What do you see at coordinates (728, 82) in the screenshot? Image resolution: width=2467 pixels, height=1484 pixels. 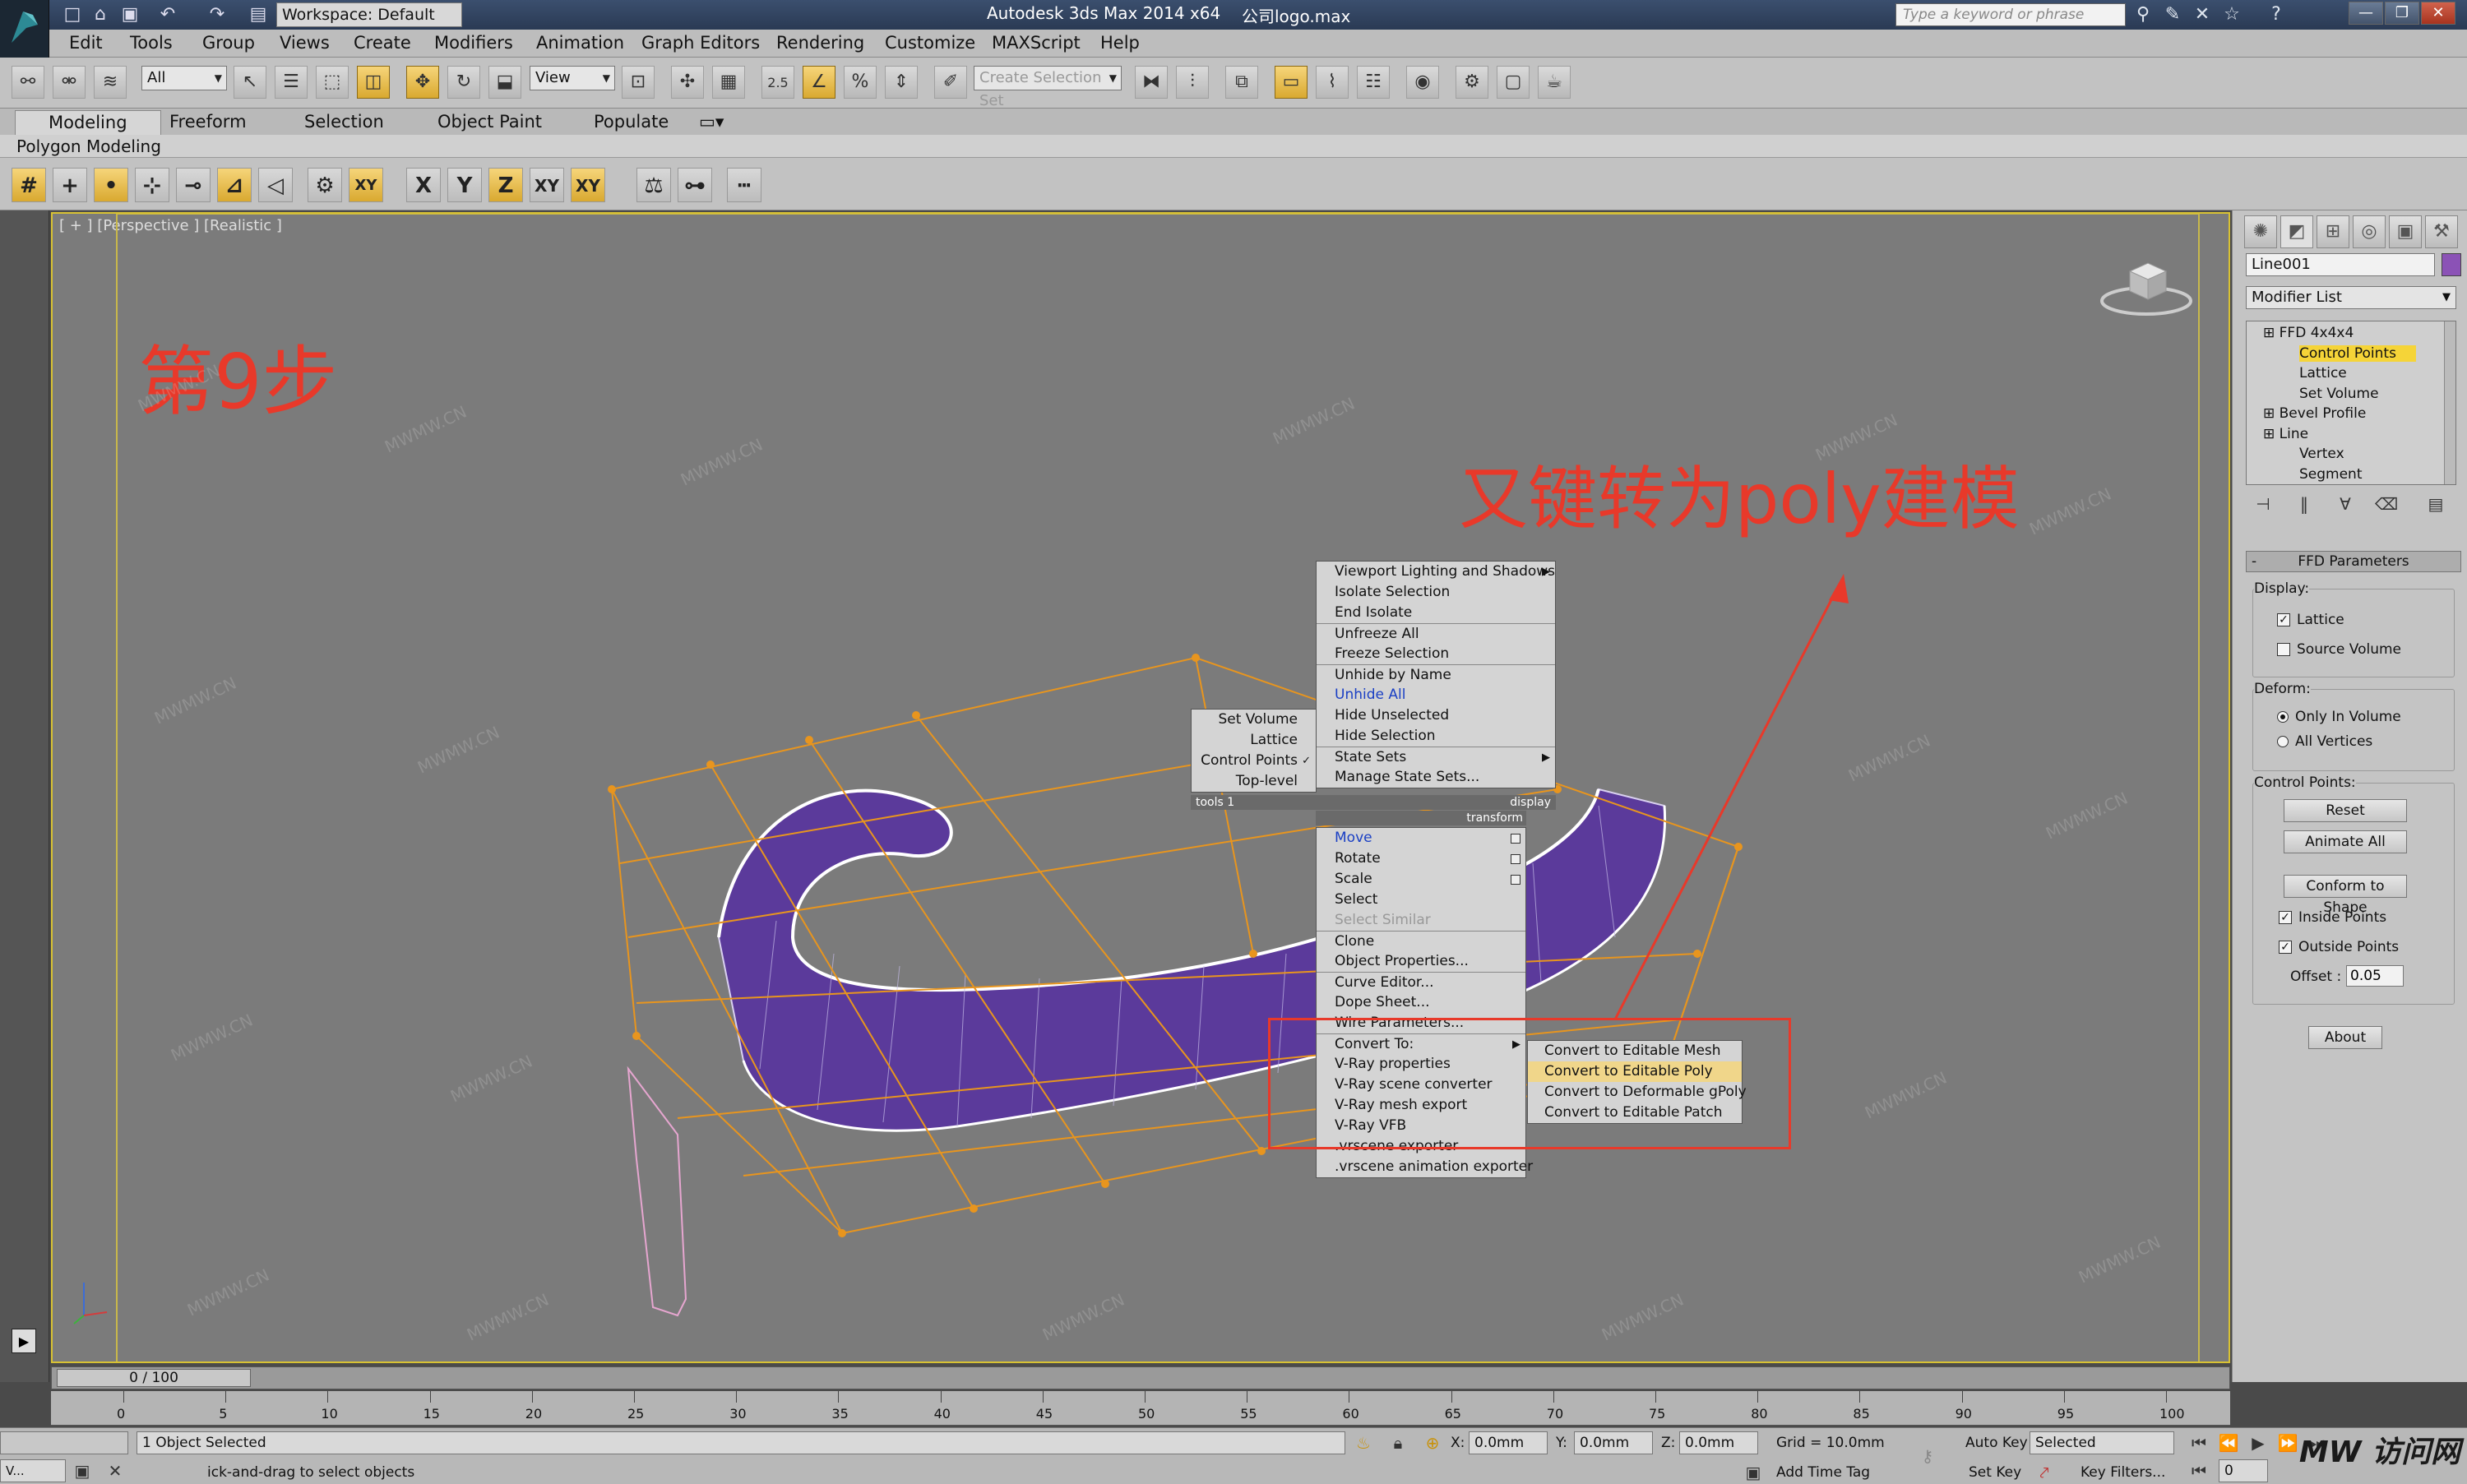 I see `keyboard-shortcut-override-icon: ▦` at bounding box center [728, 82].